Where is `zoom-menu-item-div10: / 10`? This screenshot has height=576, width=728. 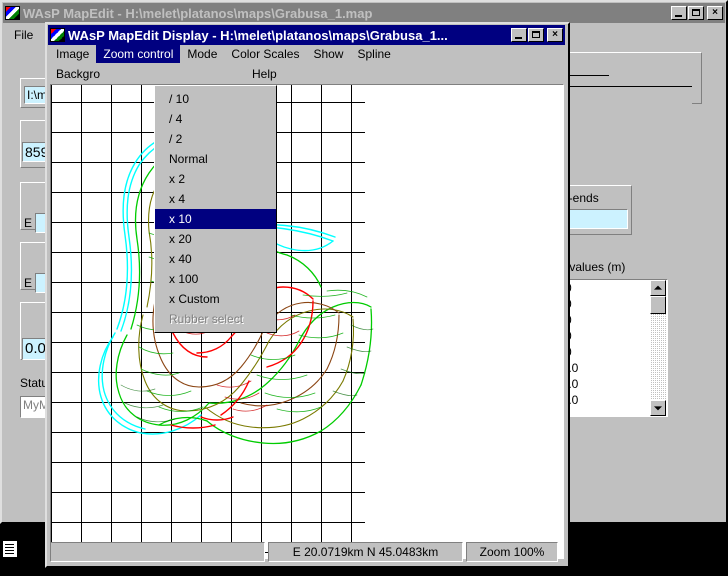
zoom-menu-item-div10: / 10 is located at coordinates (215, 99).